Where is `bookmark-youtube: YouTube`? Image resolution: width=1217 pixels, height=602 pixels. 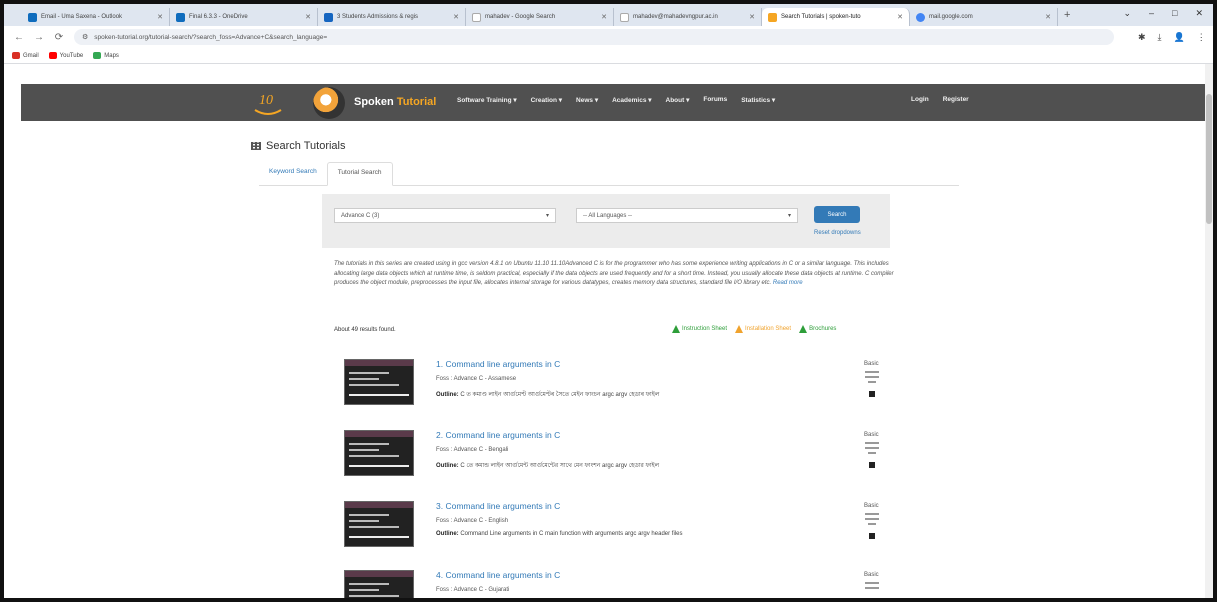
bookmark-youtube: YouTube is located at coordinates (66, 55).